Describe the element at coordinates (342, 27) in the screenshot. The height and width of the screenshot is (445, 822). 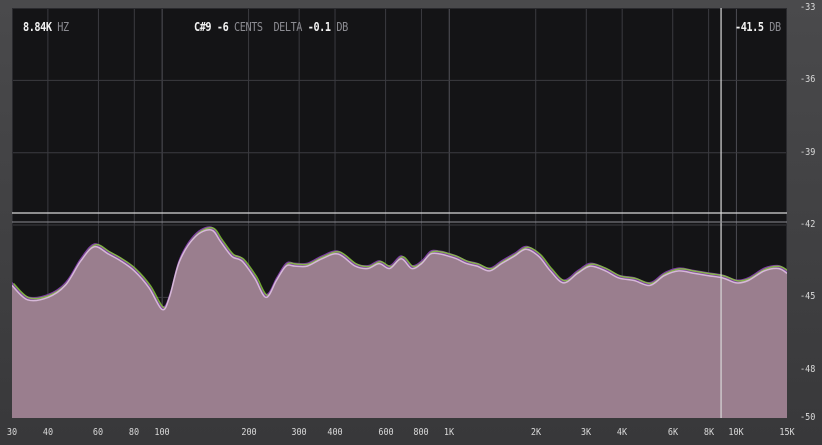
I see `delta-unit: DB` at that location.